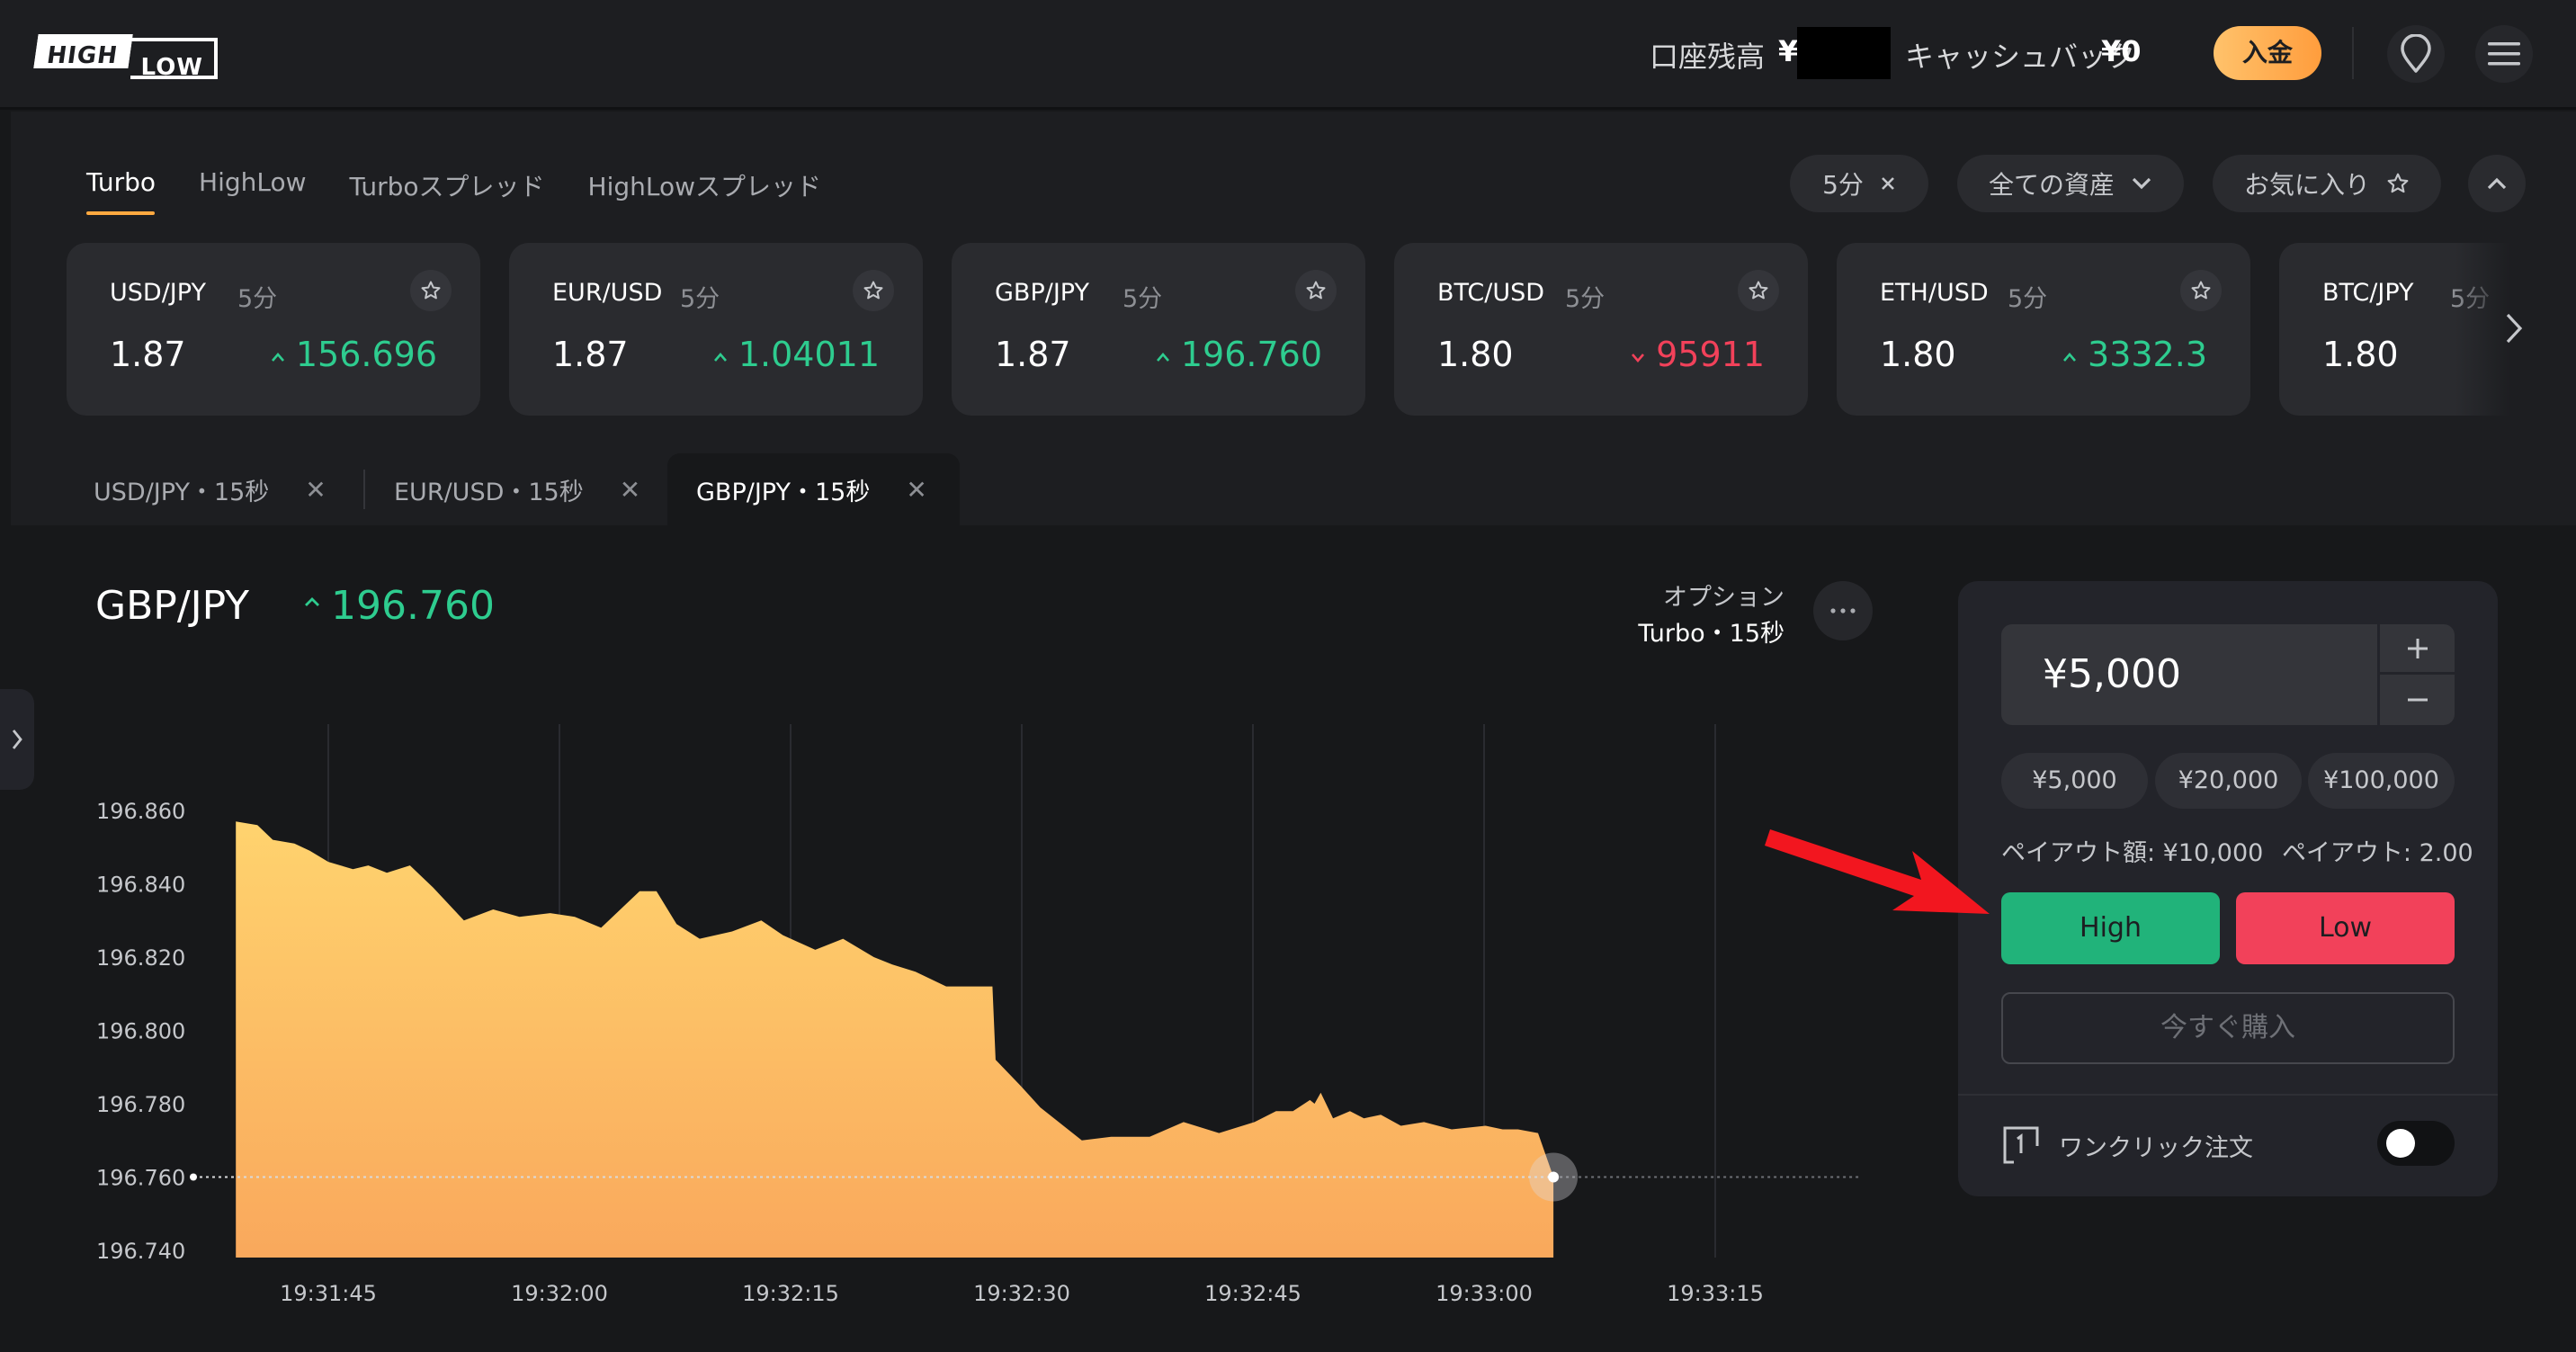 The height and width of the screenshot is (1352, 2576). I want to click on tab-highlow-spread: HighLowスプレッド, so click(705, 185).